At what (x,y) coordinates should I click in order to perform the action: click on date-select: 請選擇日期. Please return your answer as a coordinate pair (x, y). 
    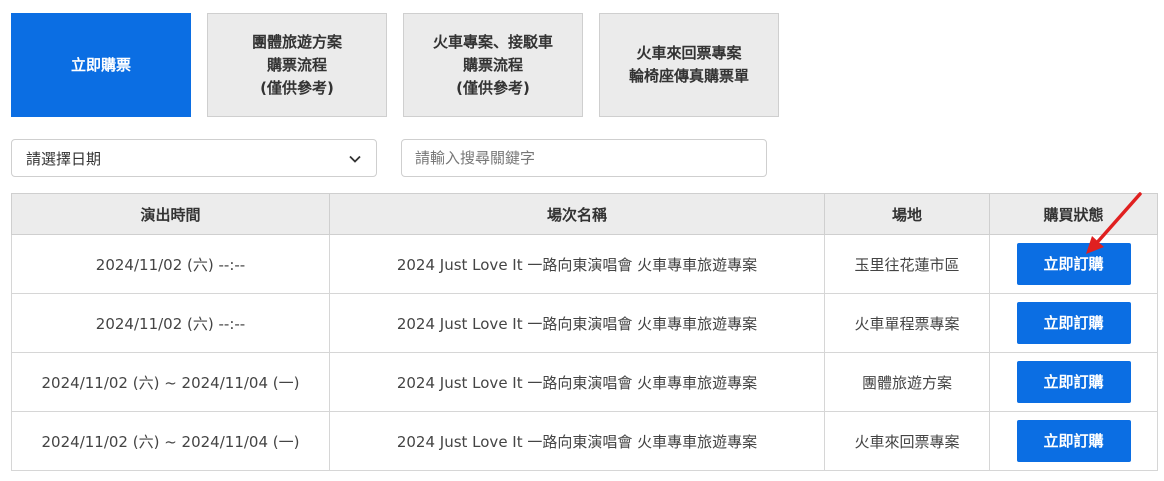
    Looking at the image, I should click on (194, 158).